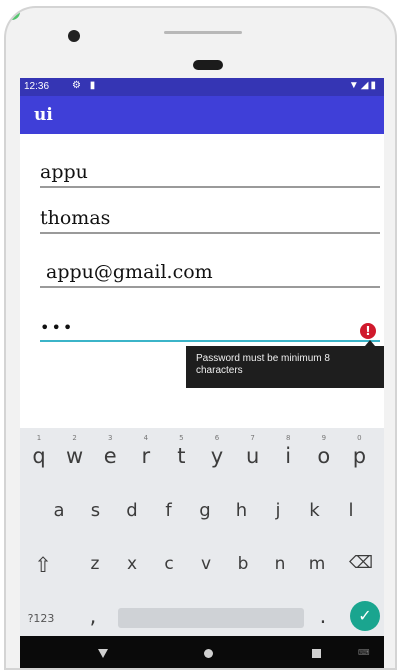 Image resolution: width=401 pixels, height=670 pixels. Describe the element at coordinates (252, 456) in the screenshot. I see `key-label-u: u` at that location.